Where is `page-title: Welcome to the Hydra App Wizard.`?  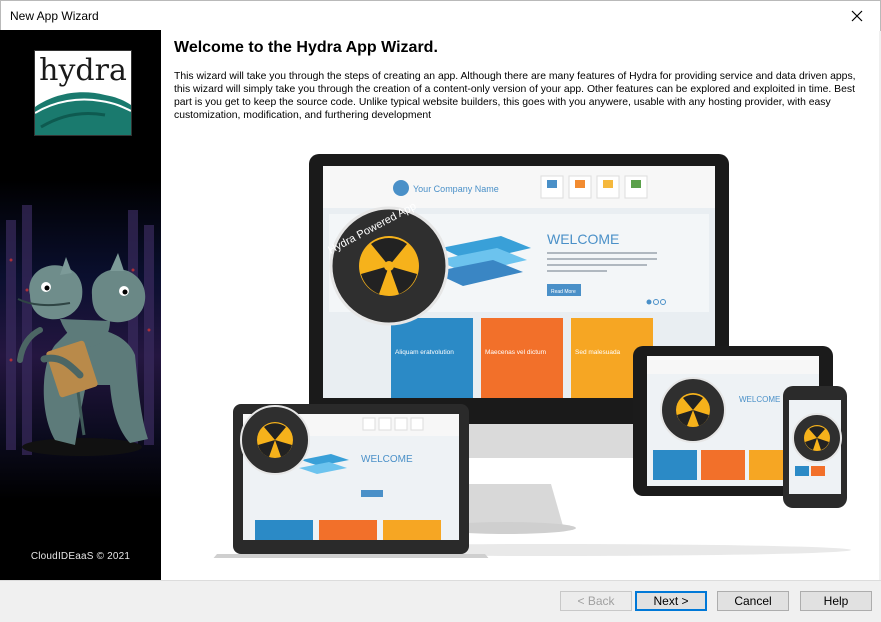 page-title: Welcome to the Hydra App Wizard. is located at coordinates (306, 47).